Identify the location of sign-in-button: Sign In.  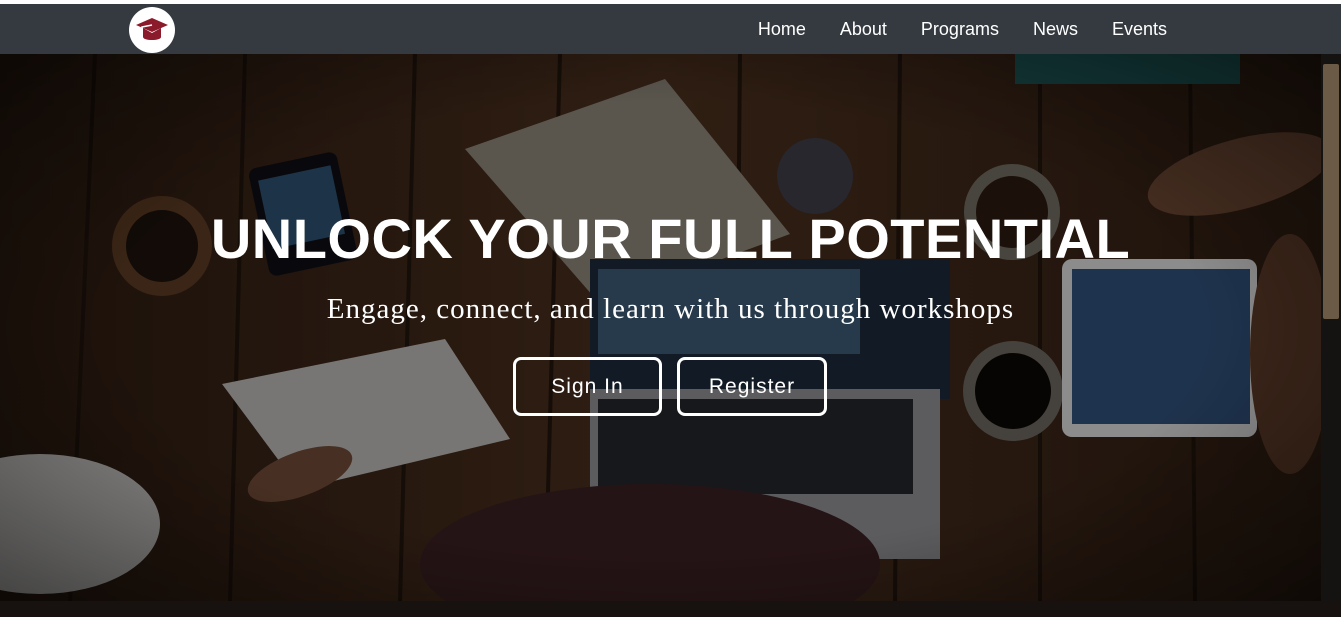
(587, 386).